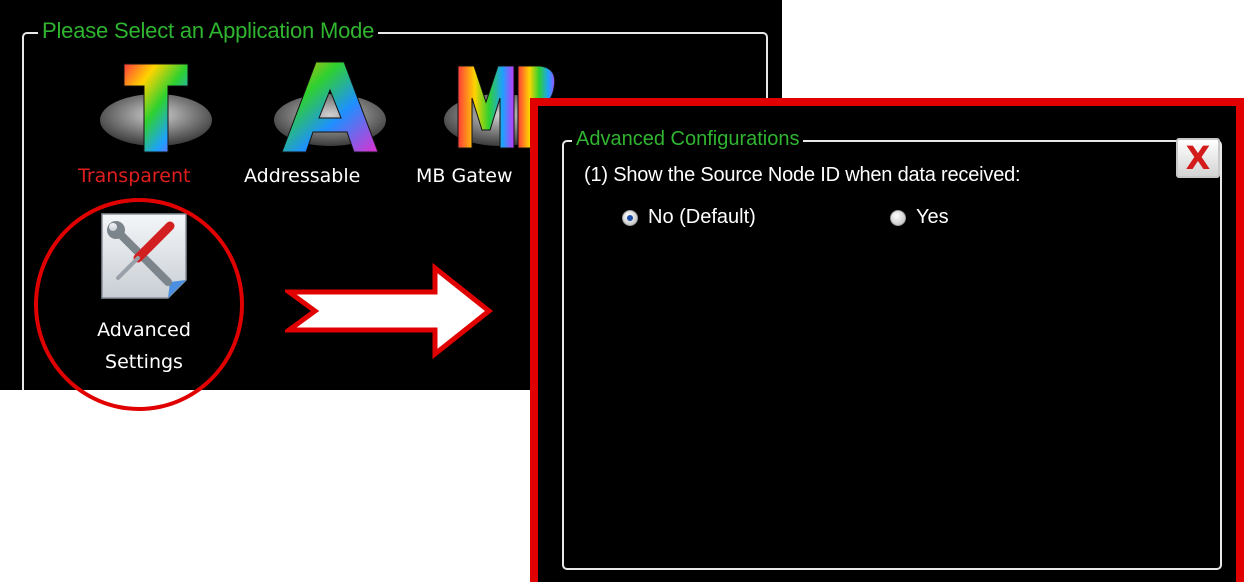  What do you see at coordinates (688, 139) in the screenshot?
I see `advanced-configurations-title: Advanced Configurations` at bounding box center [688, 139].